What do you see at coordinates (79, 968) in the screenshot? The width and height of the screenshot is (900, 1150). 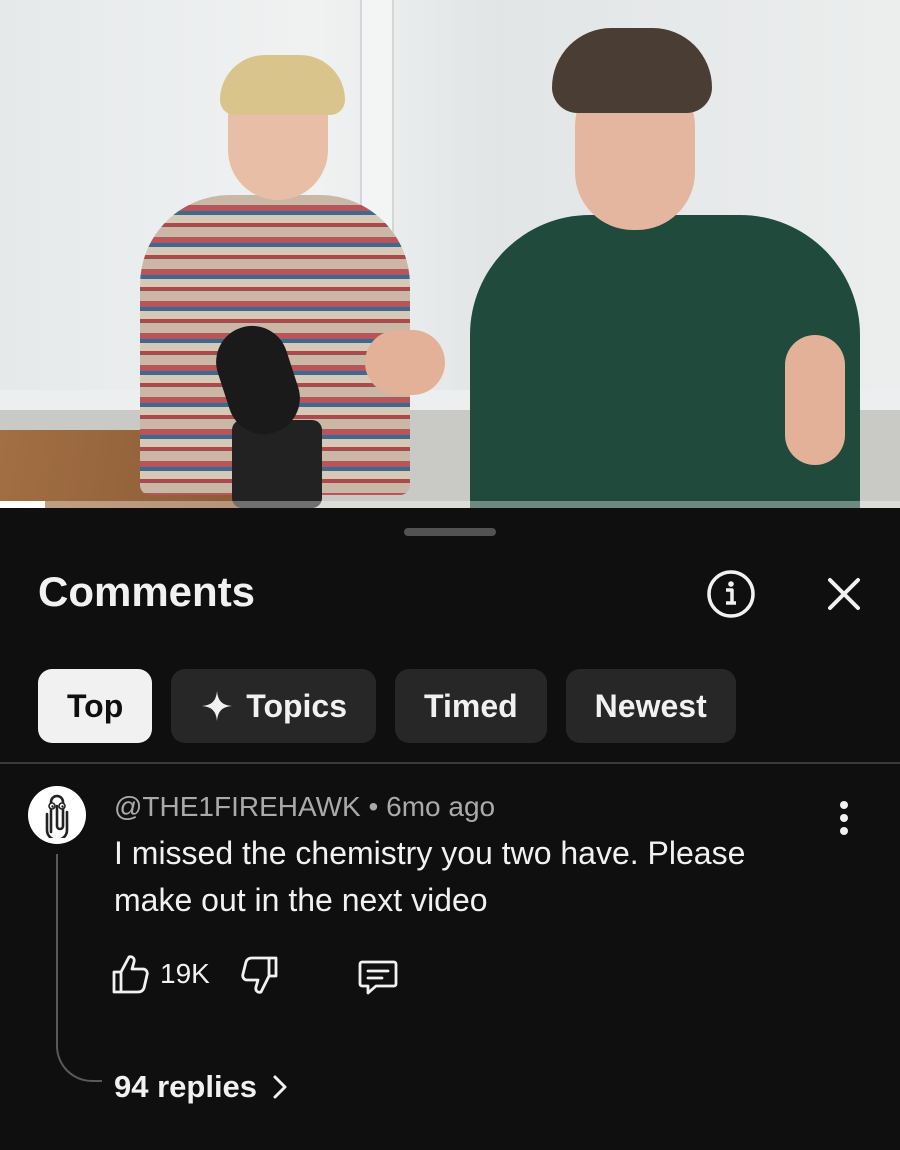 I see `thread-line` at bounding box center [79, 968].